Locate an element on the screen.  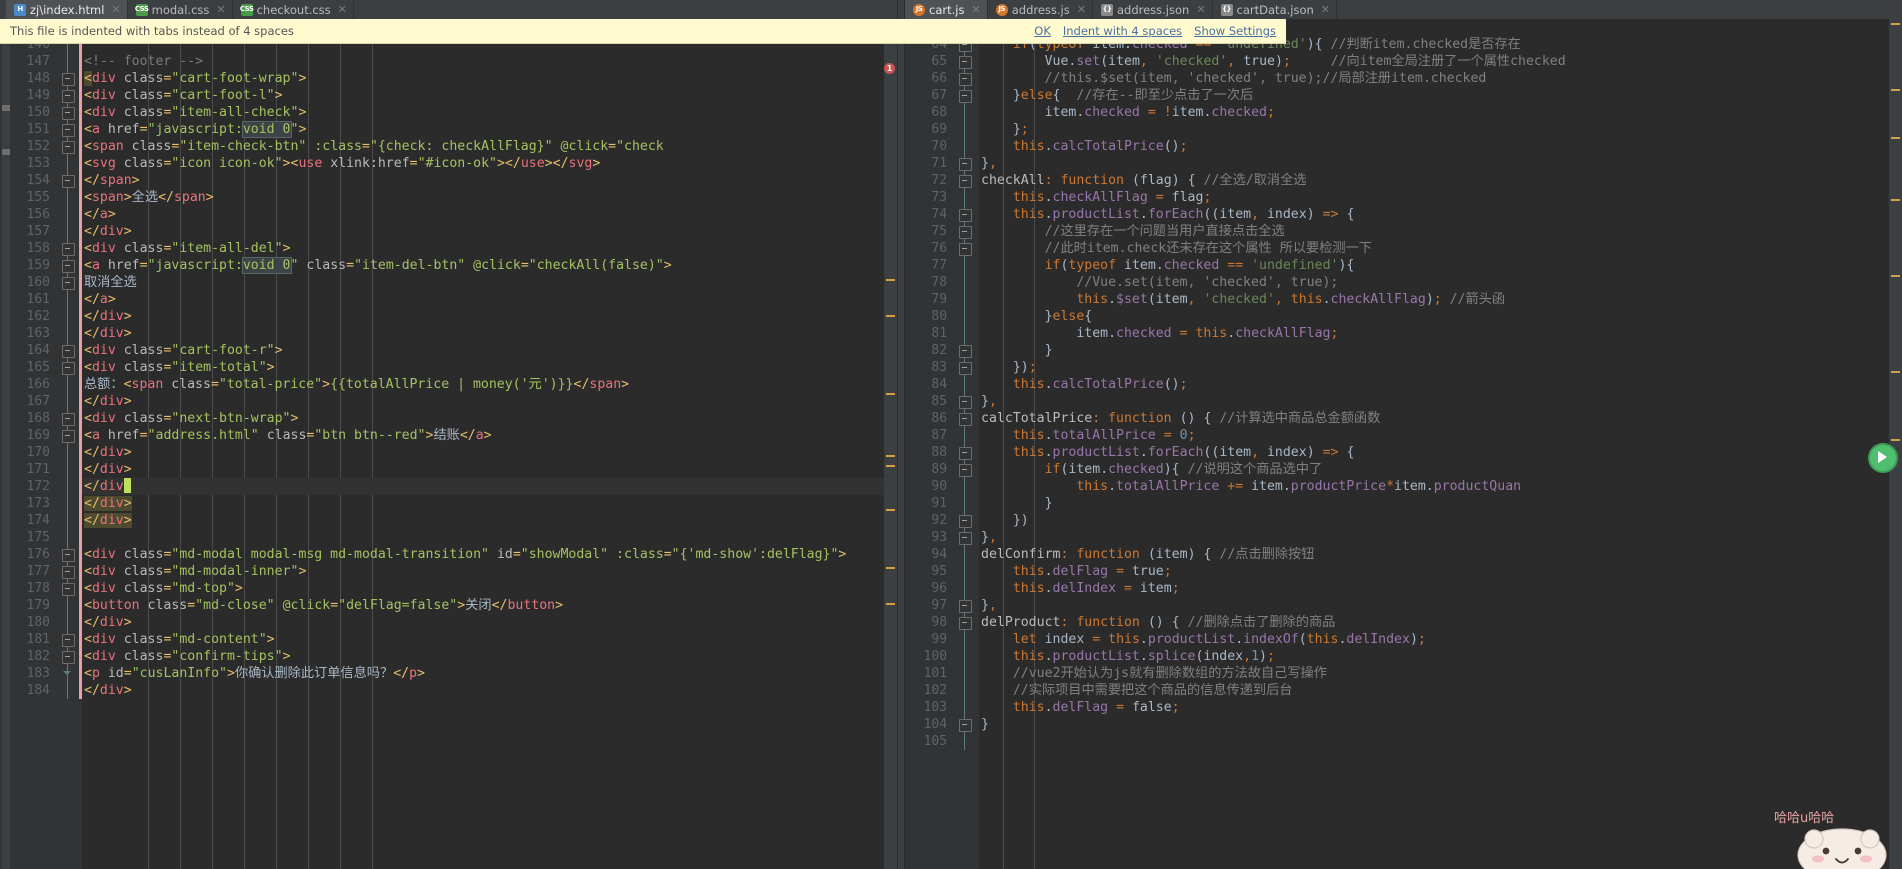
left-fold-gutter is located at coordinates (68, 444).